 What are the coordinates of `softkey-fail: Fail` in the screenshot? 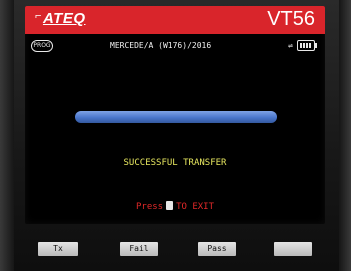 It's located at (139, 249).